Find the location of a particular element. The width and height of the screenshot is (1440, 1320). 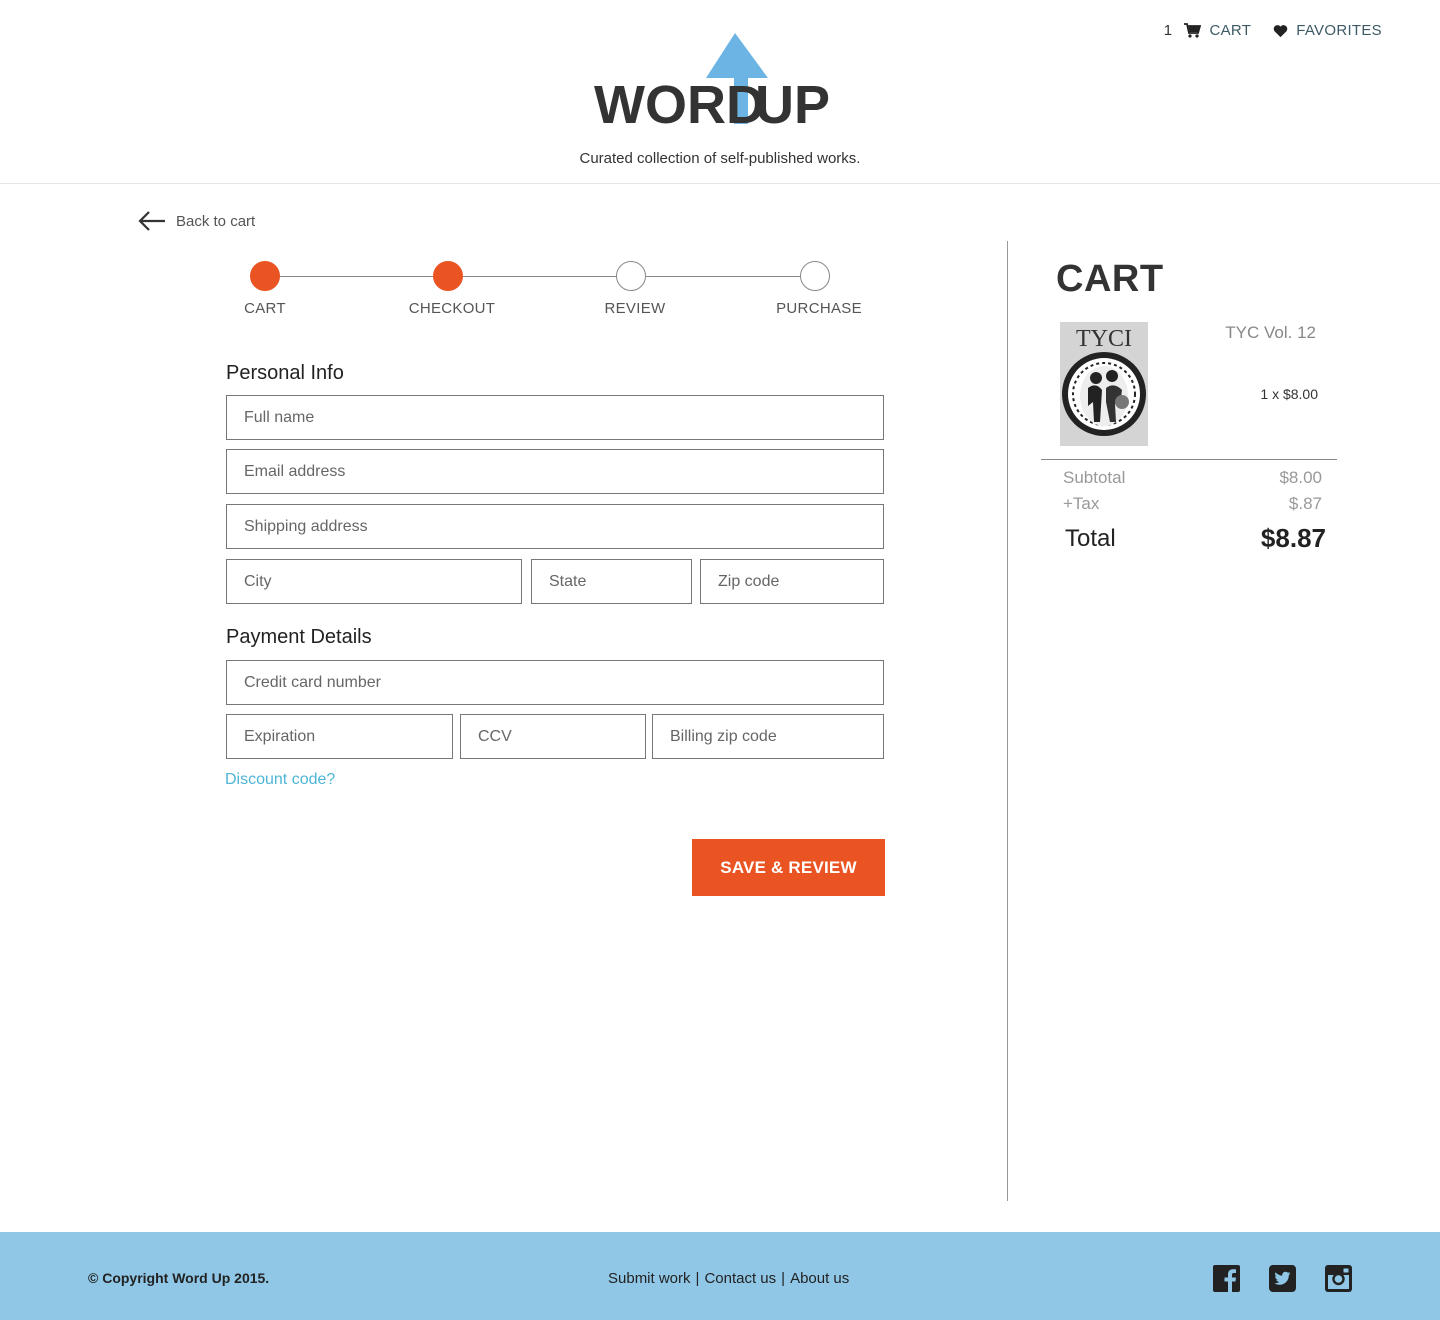

expiration-field is located at coordinates (339, 736).